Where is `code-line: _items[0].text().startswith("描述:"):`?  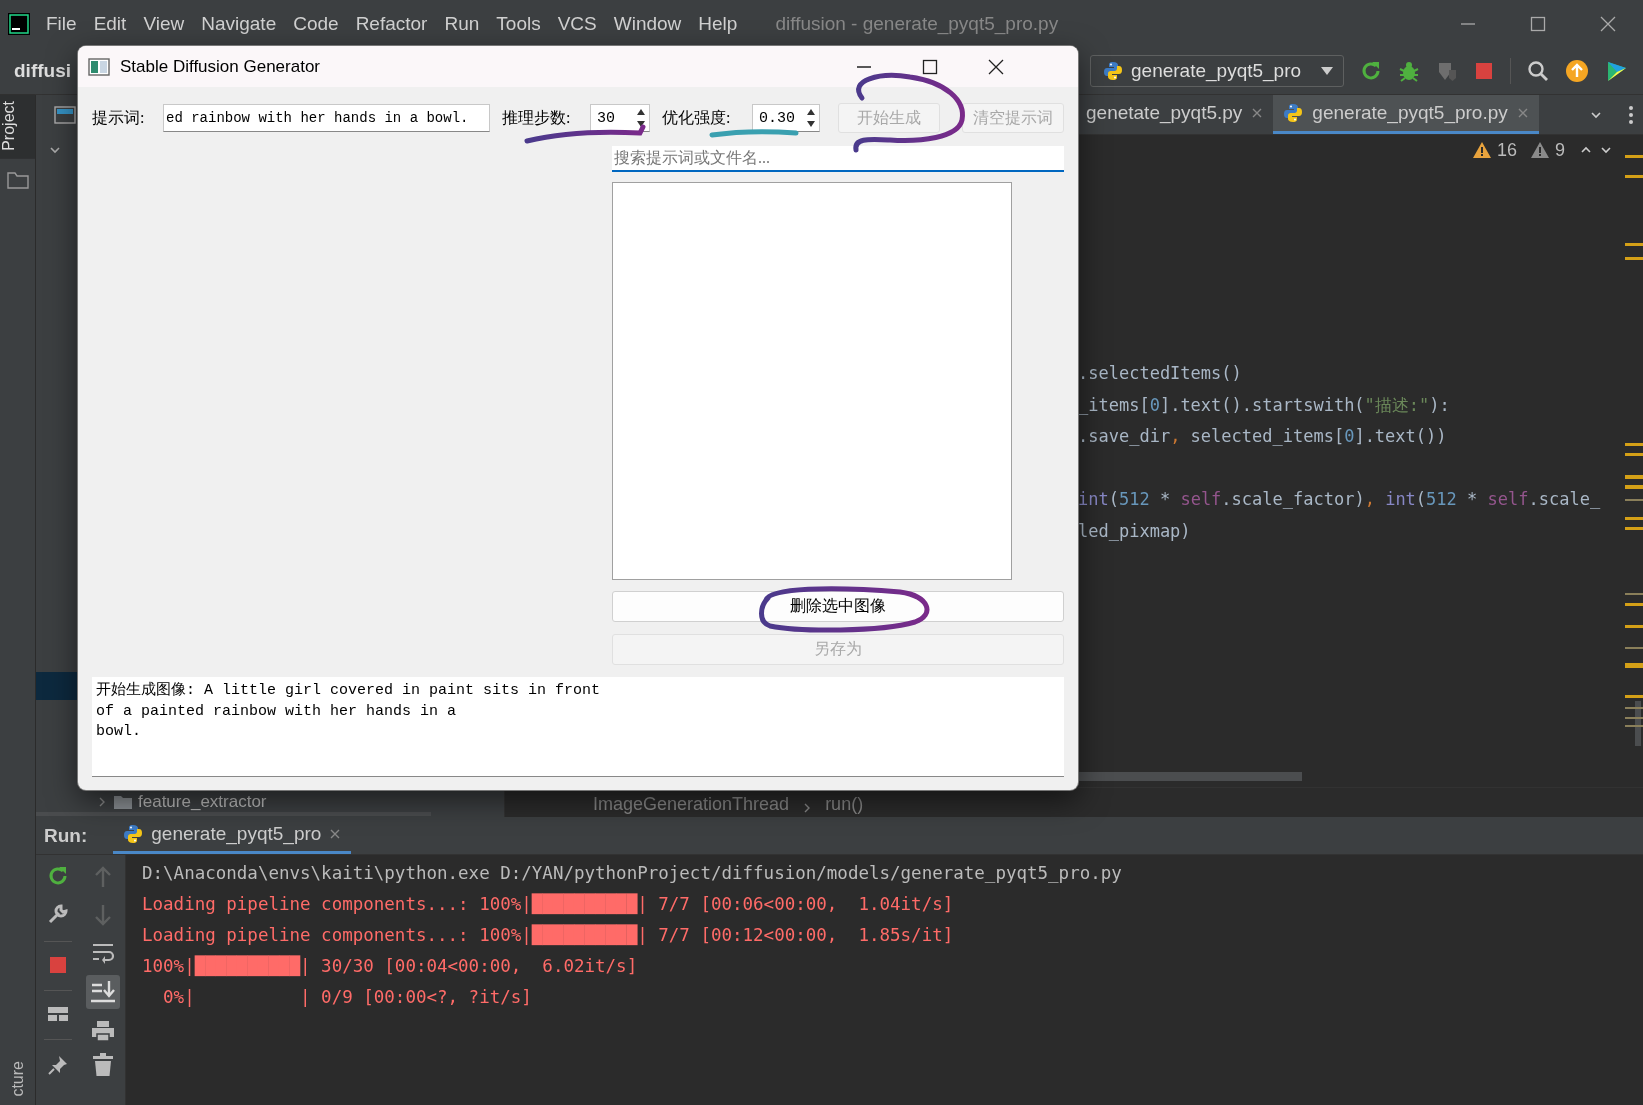 code-line: _items[0].text().startswith("描述:"): is located at coordinates (1264, 405).